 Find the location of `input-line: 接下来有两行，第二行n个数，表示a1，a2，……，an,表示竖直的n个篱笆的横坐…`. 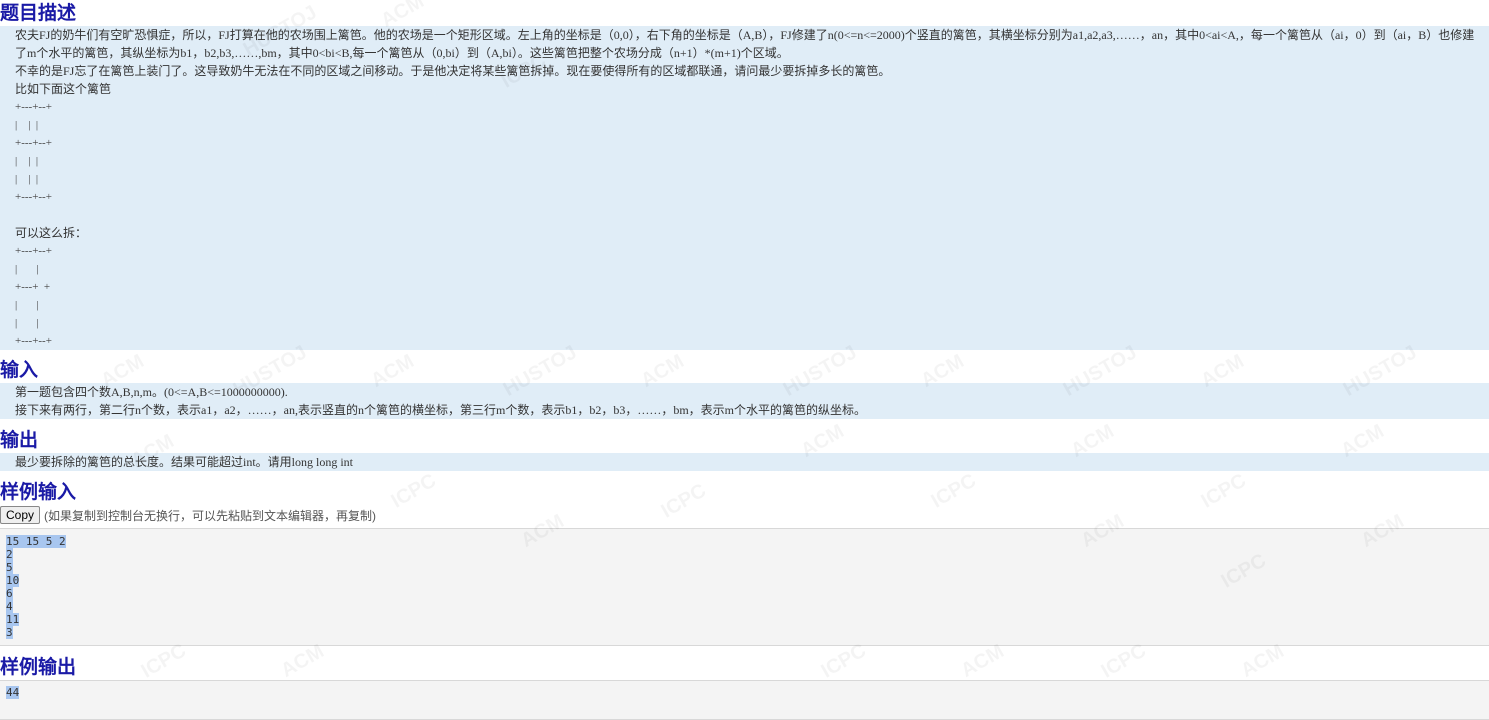

input-line: 接下来有两行，第二行n个数，表示a1，a2，……，an,表示竖直的n个篱笆的横坐… is located at coordinates (440, 410).